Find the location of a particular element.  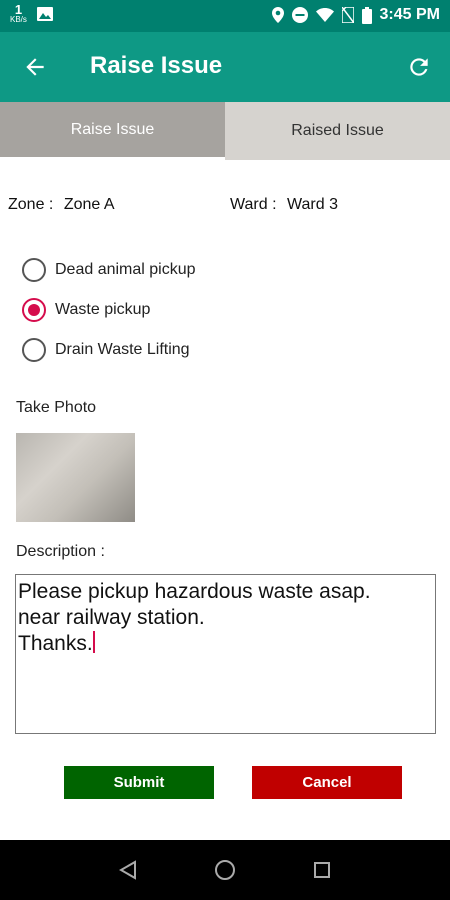

radio-label: Dead animal pickup is located at coordinates (125, 269).